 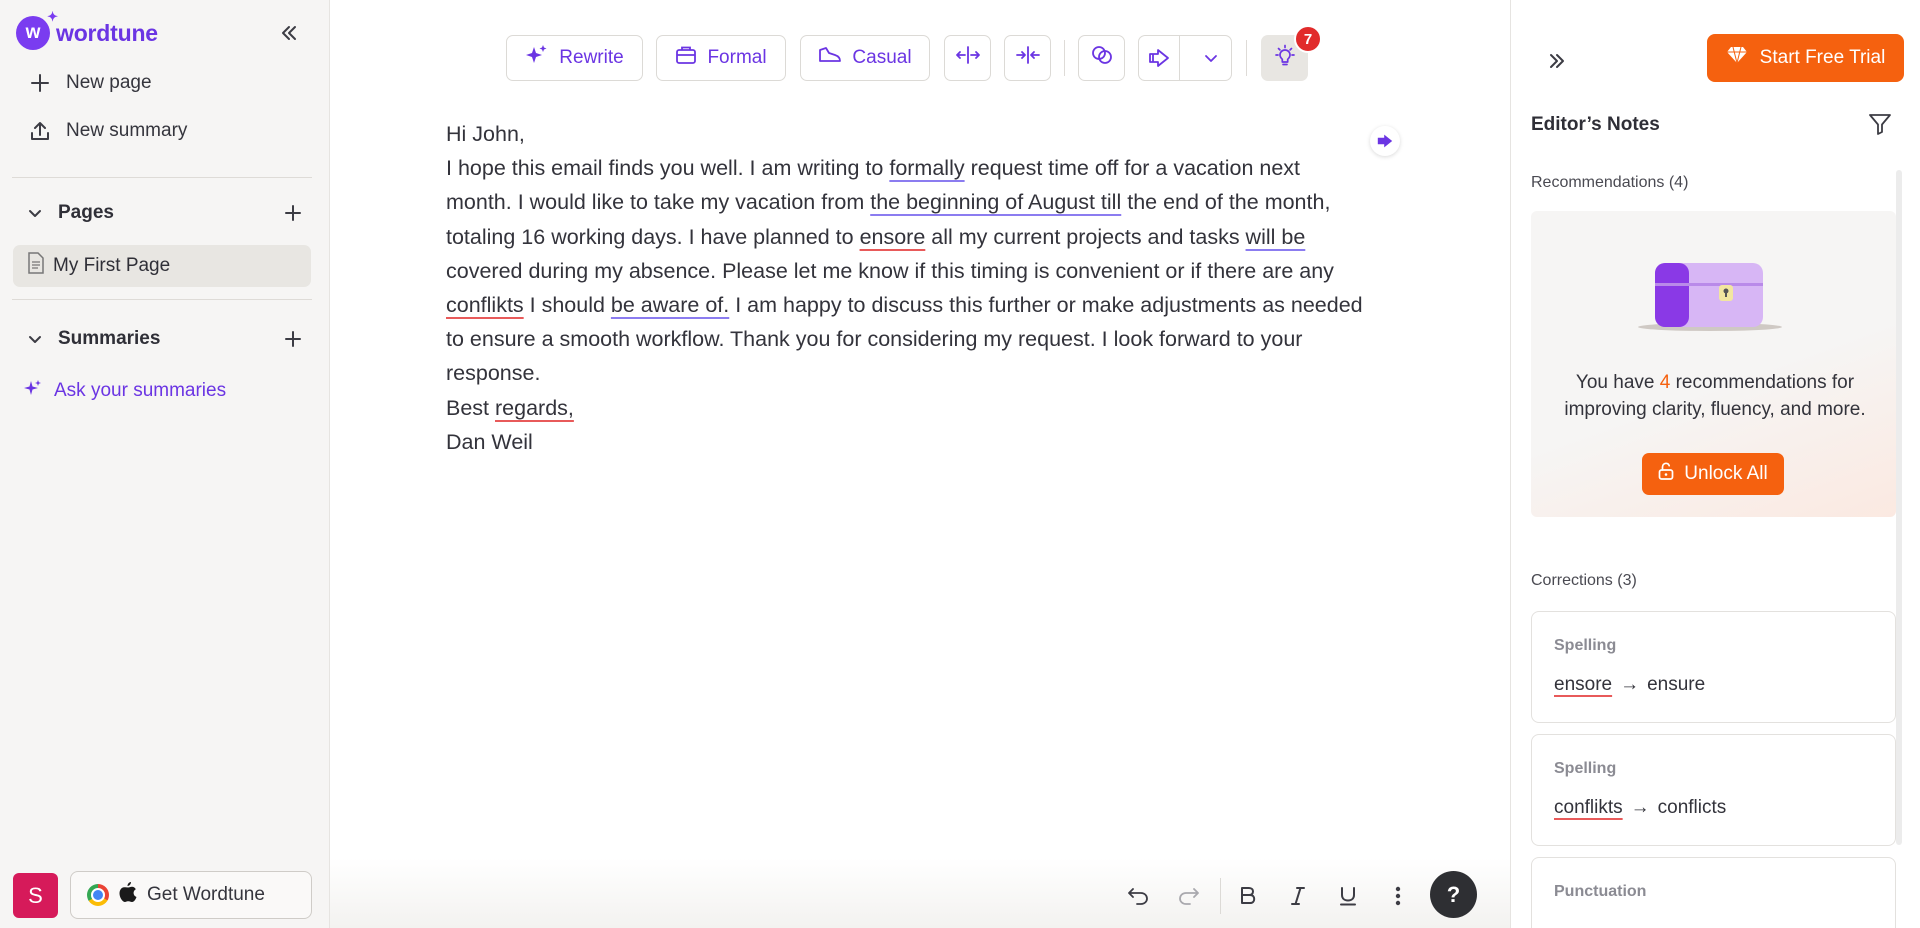 What do you see at coordinates (140, 390) in the screenshot?
I see `ask-summaries-label: Ask your summaries` at bounding box center [140, 390].